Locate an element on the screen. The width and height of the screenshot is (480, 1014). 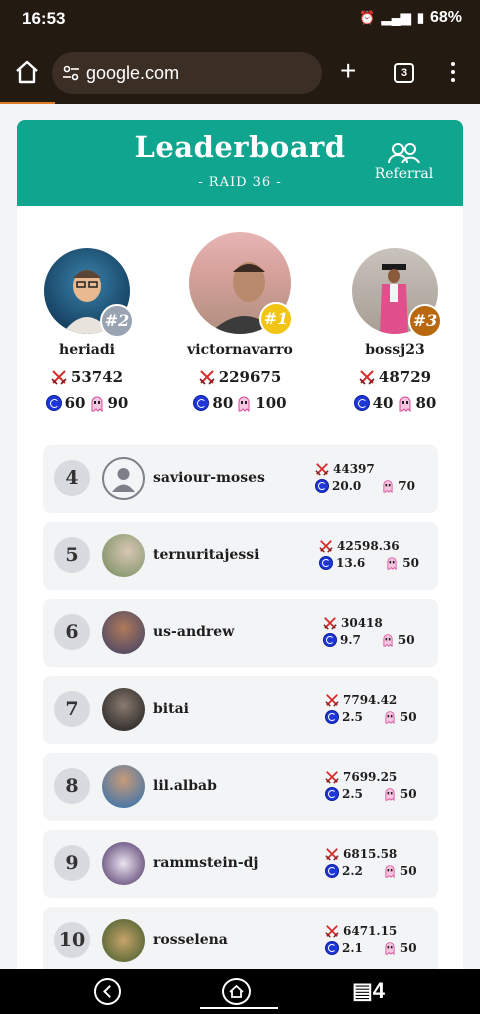
leaderboard-row: 7 bitai 7794.42 2.5 50 is located at coordinates (240, 710).